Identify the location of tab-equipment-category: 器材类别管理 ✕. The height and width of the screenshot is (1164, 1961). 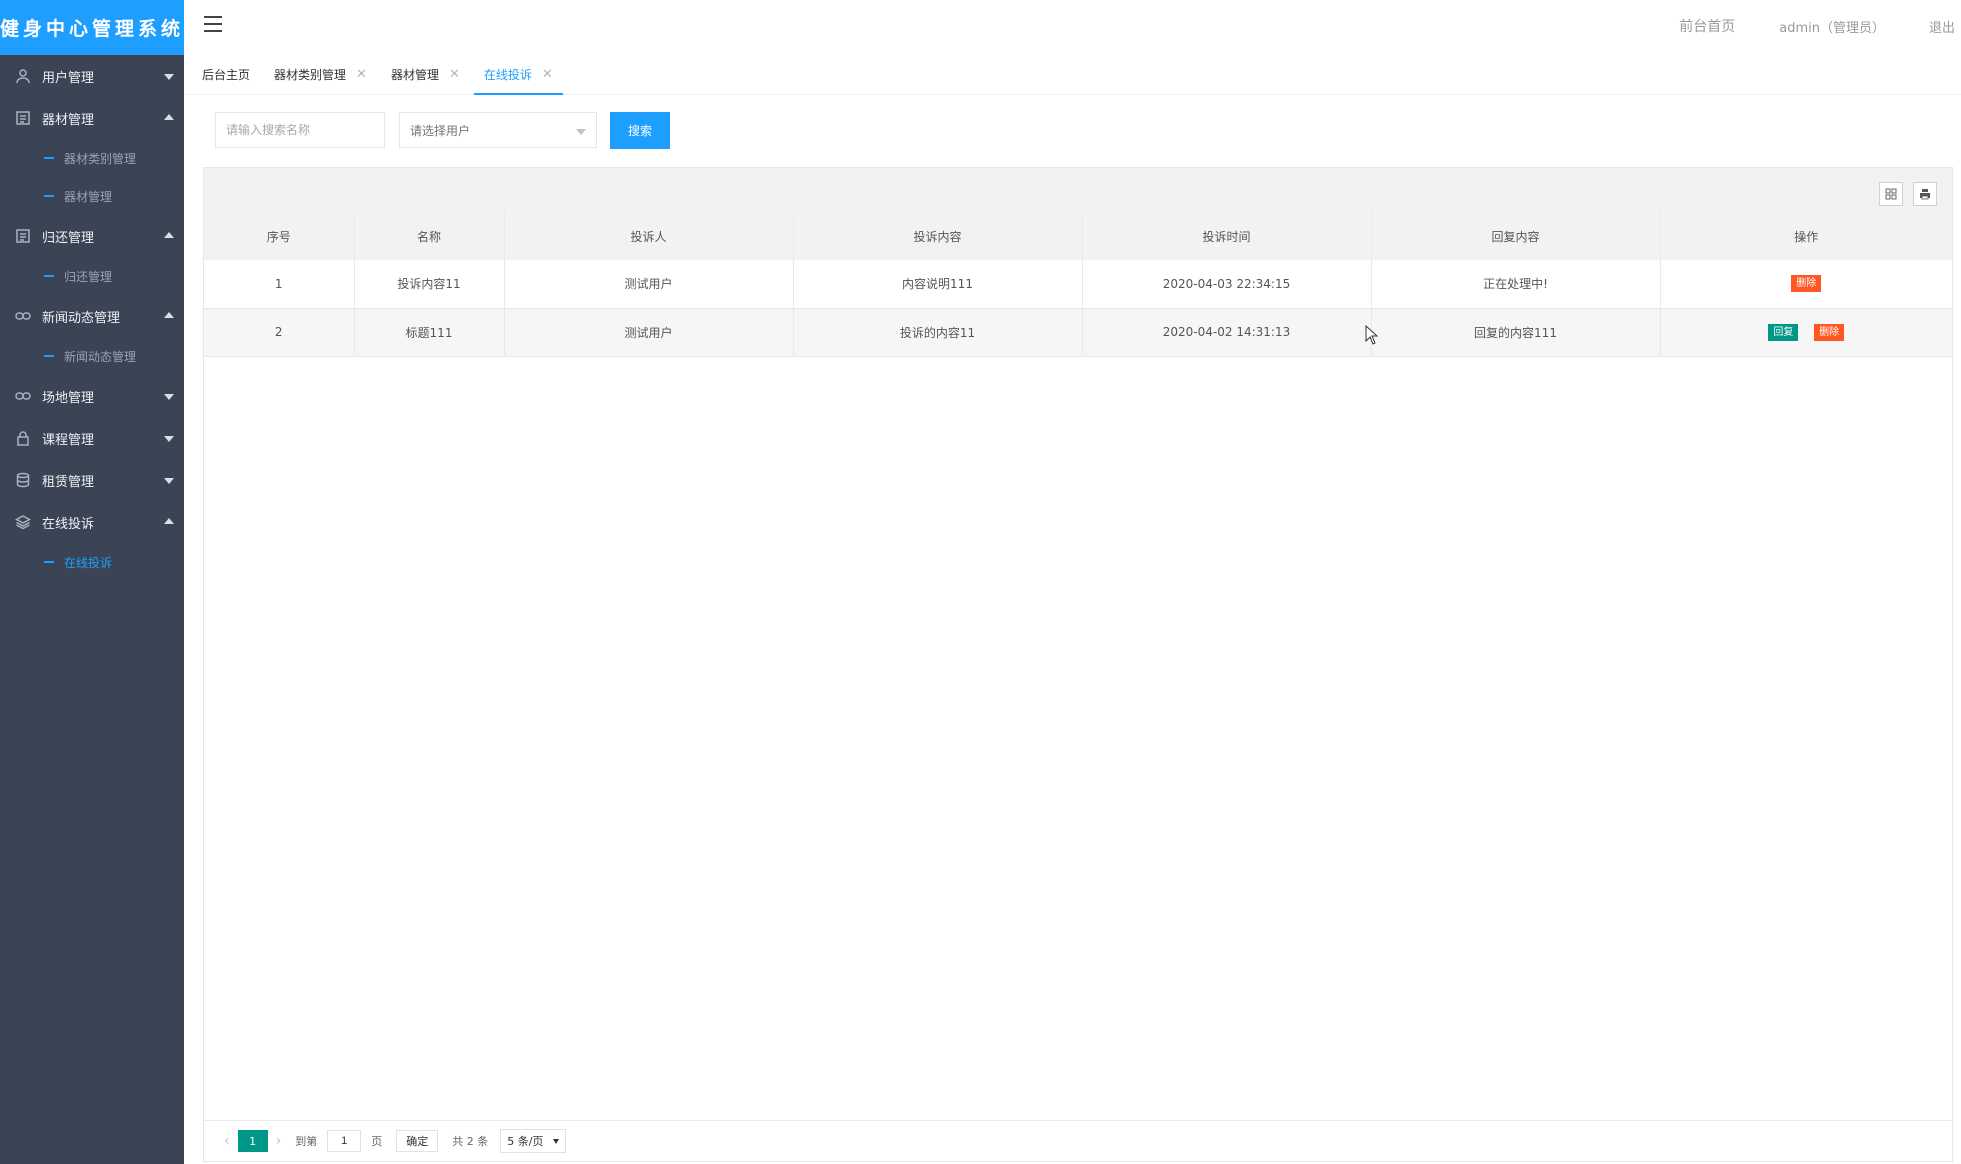
(320, 74).